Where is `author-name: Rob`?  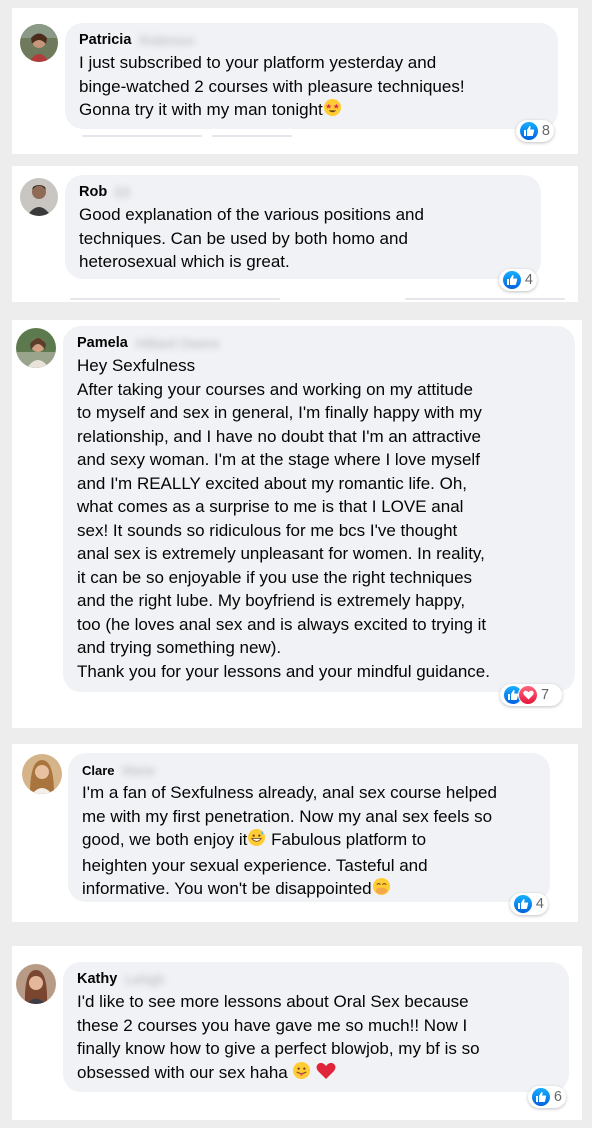
author-name: Rob is located at coordinates (93, 192).